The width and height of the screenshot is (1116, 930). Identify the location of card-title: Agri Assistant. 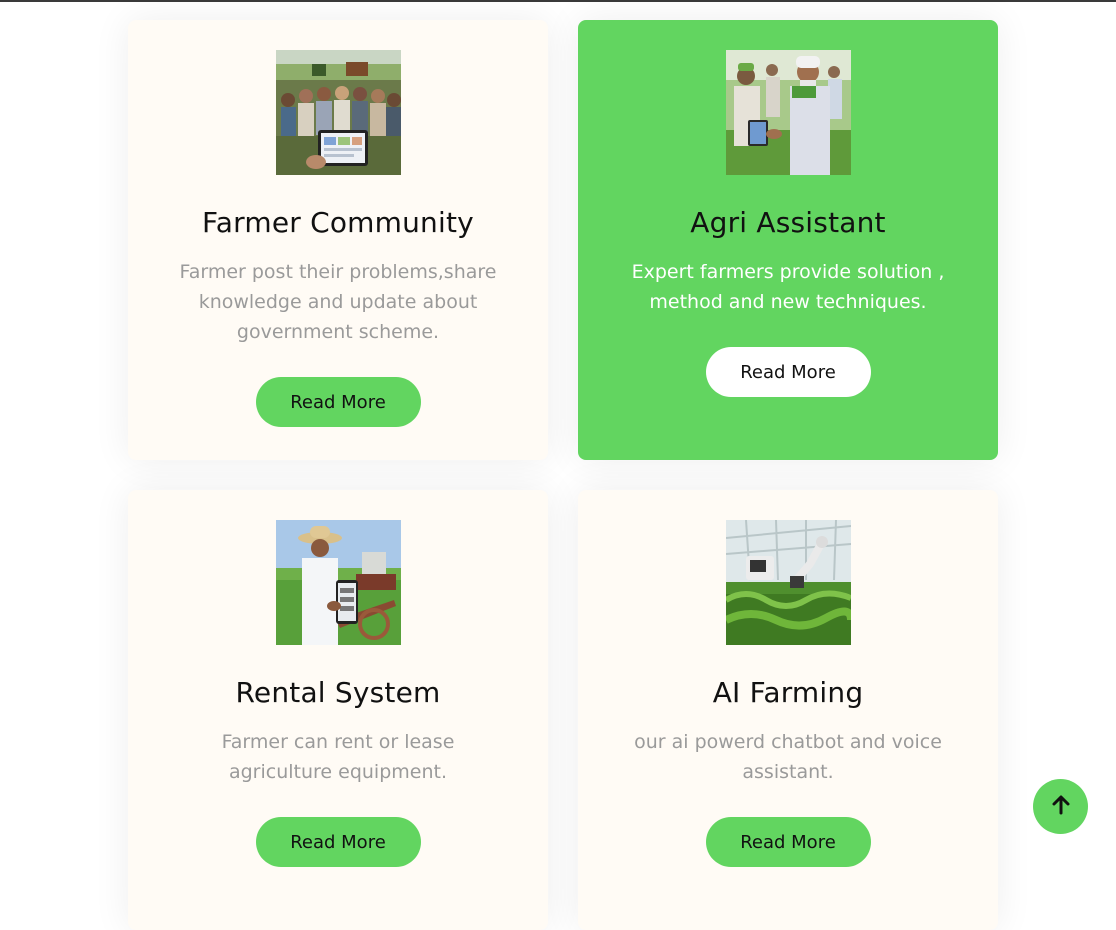
(788, 222).